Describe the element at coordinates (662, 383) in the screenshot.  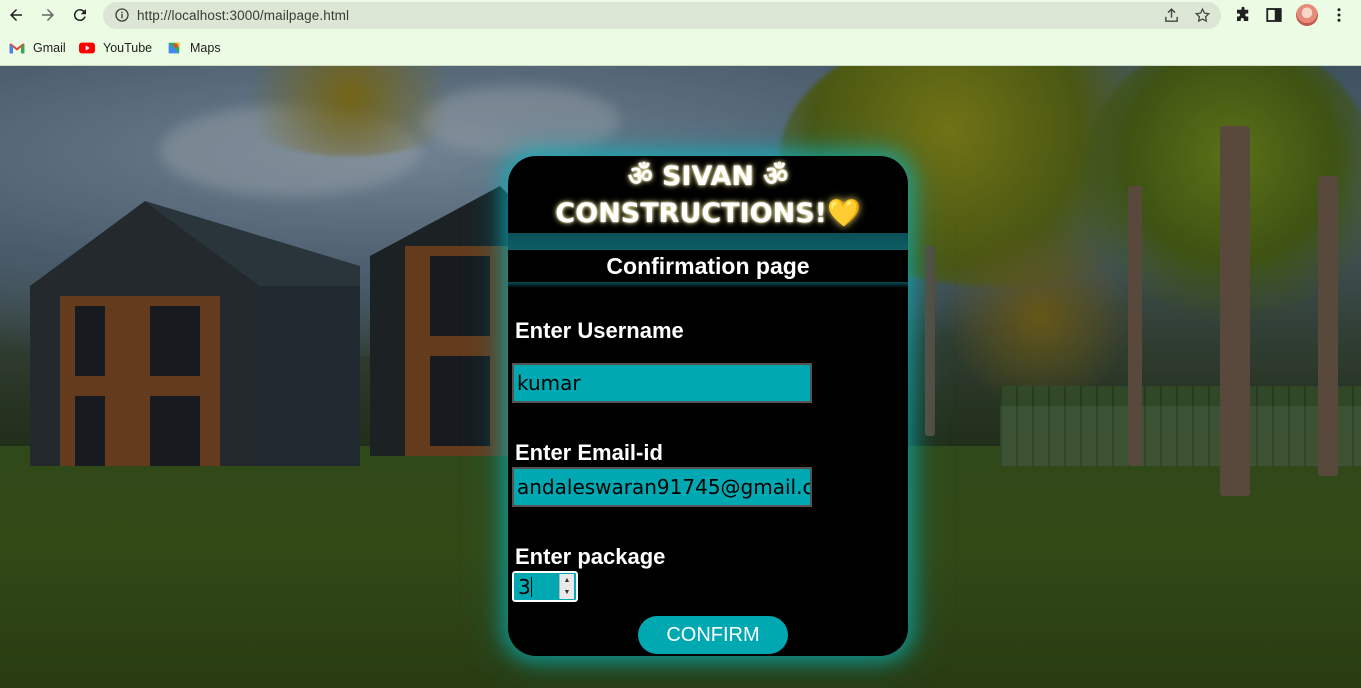
I see `username-input: kumar` at that location.